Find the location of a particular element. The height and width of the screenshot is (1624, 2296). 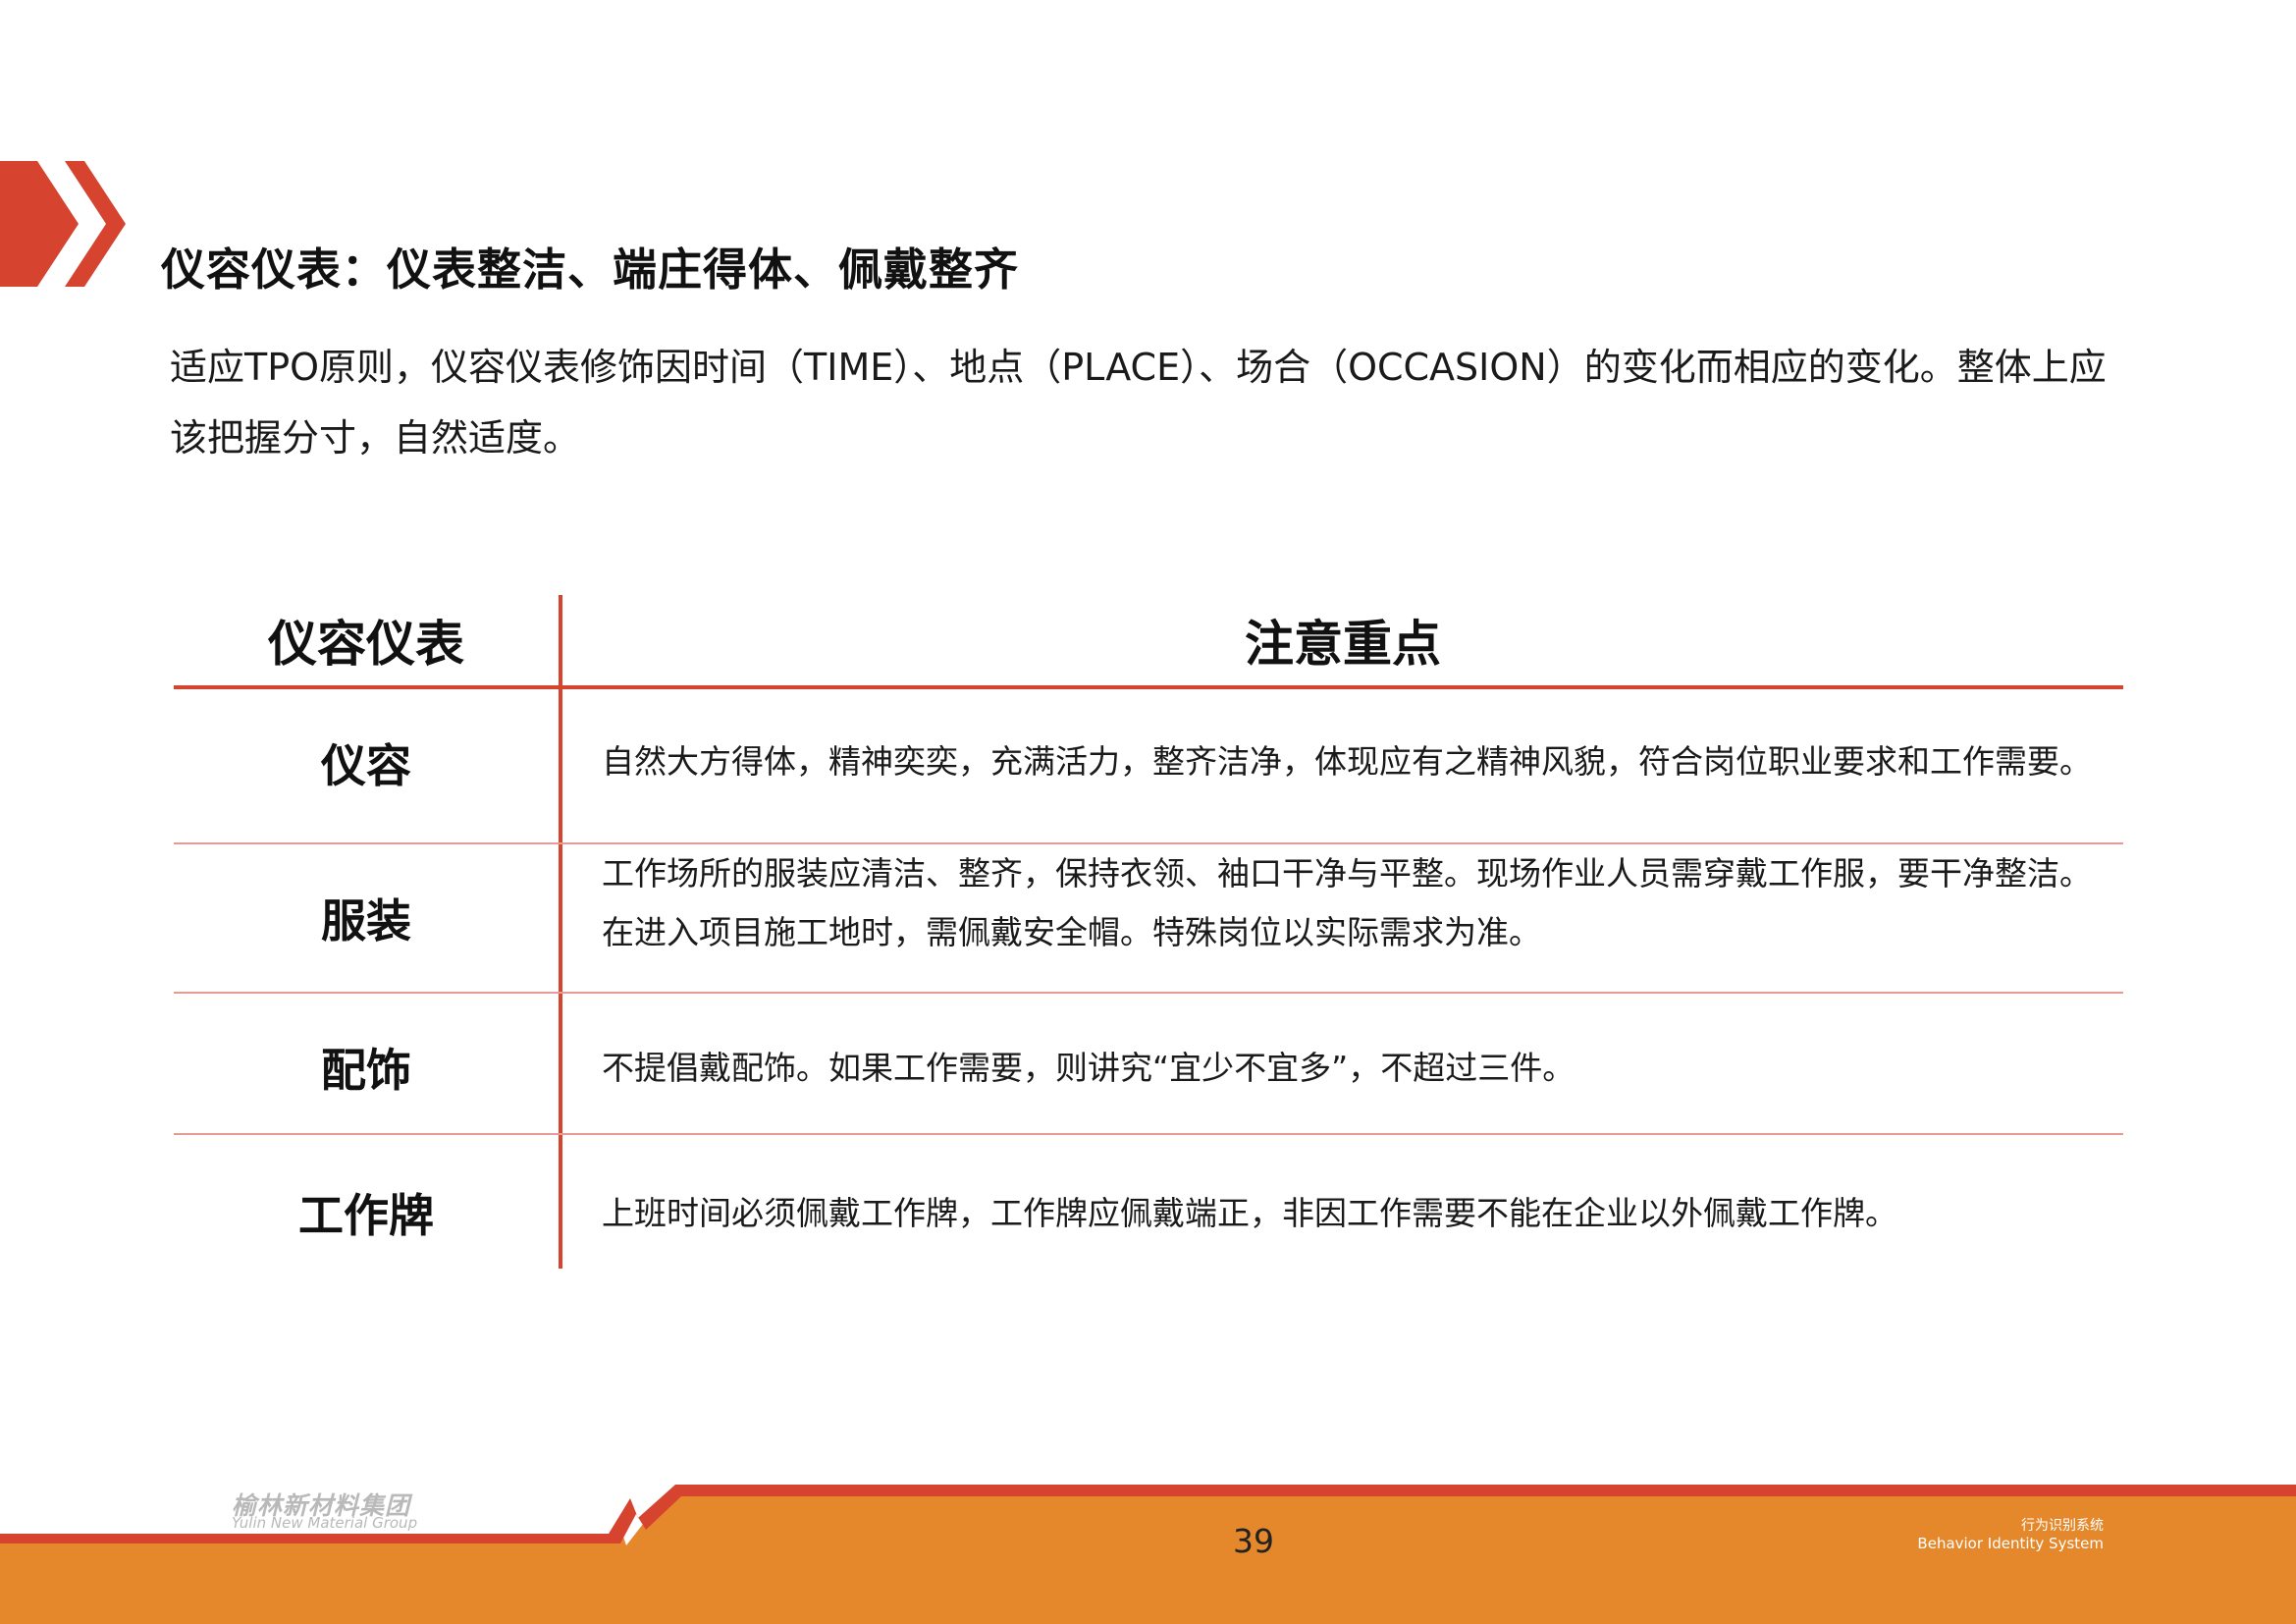

row-label-appearance: 仪容 is located at coordinates (366, 765).